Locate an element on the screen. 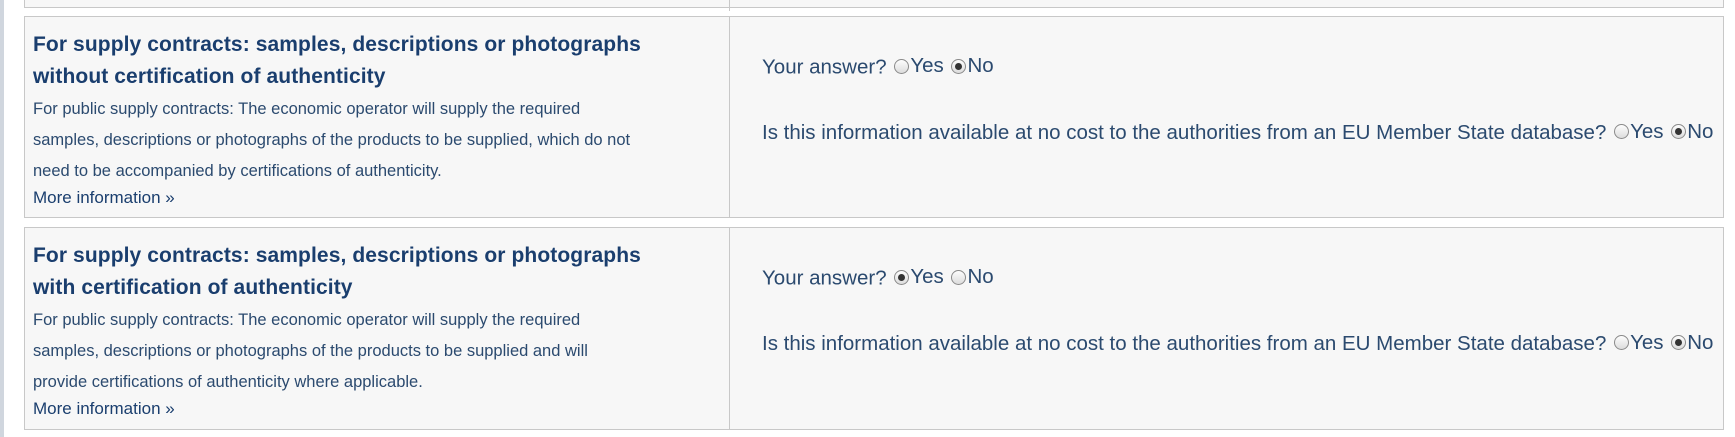 The image size is (1735, 437). criterion-previous-partial is located at coordinates (874, 5).